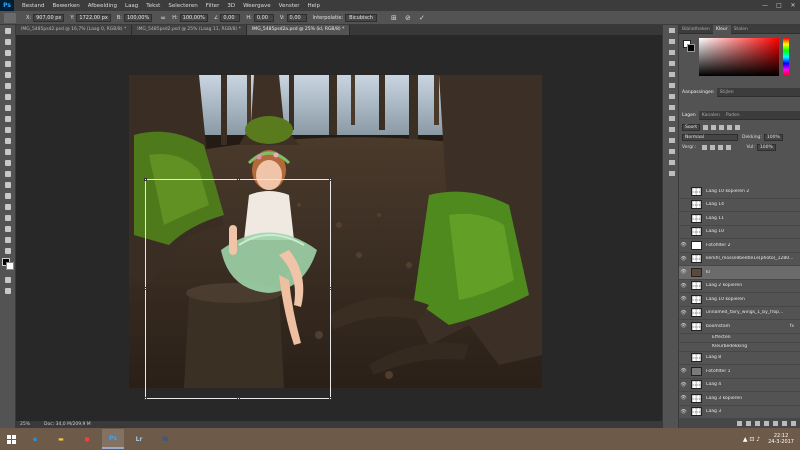  I want to click on layer-fx-badge: fx, so click(792, 326).